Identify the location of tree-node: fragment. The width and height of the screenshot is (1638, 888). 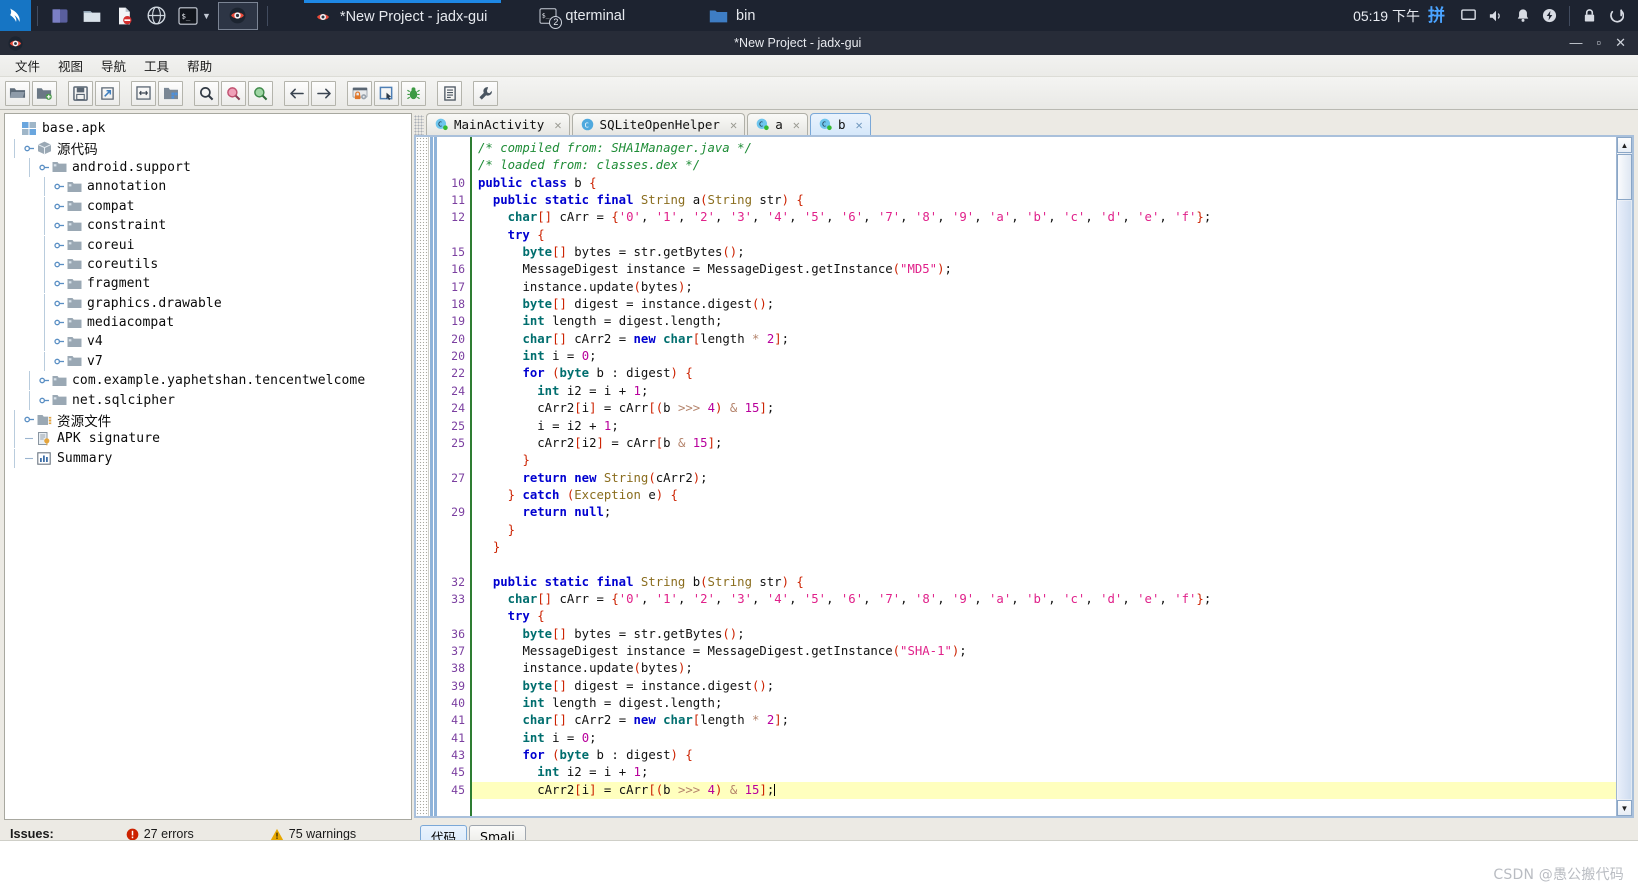
(210, 284).